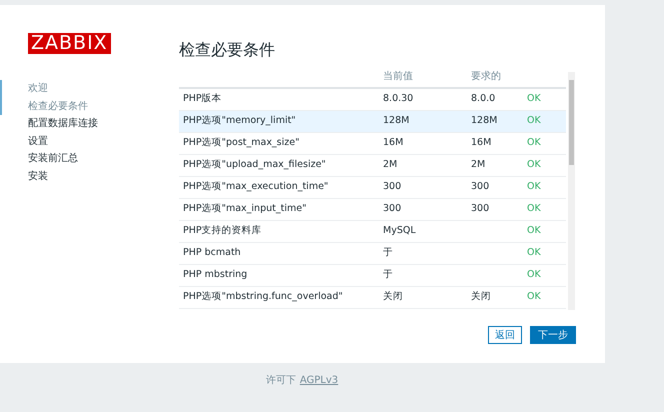 The image size is (664, 412). What do you see at coordinates (571, 191) in the screenshot?
I see `scrollbar` at bounding box center [571, 191].